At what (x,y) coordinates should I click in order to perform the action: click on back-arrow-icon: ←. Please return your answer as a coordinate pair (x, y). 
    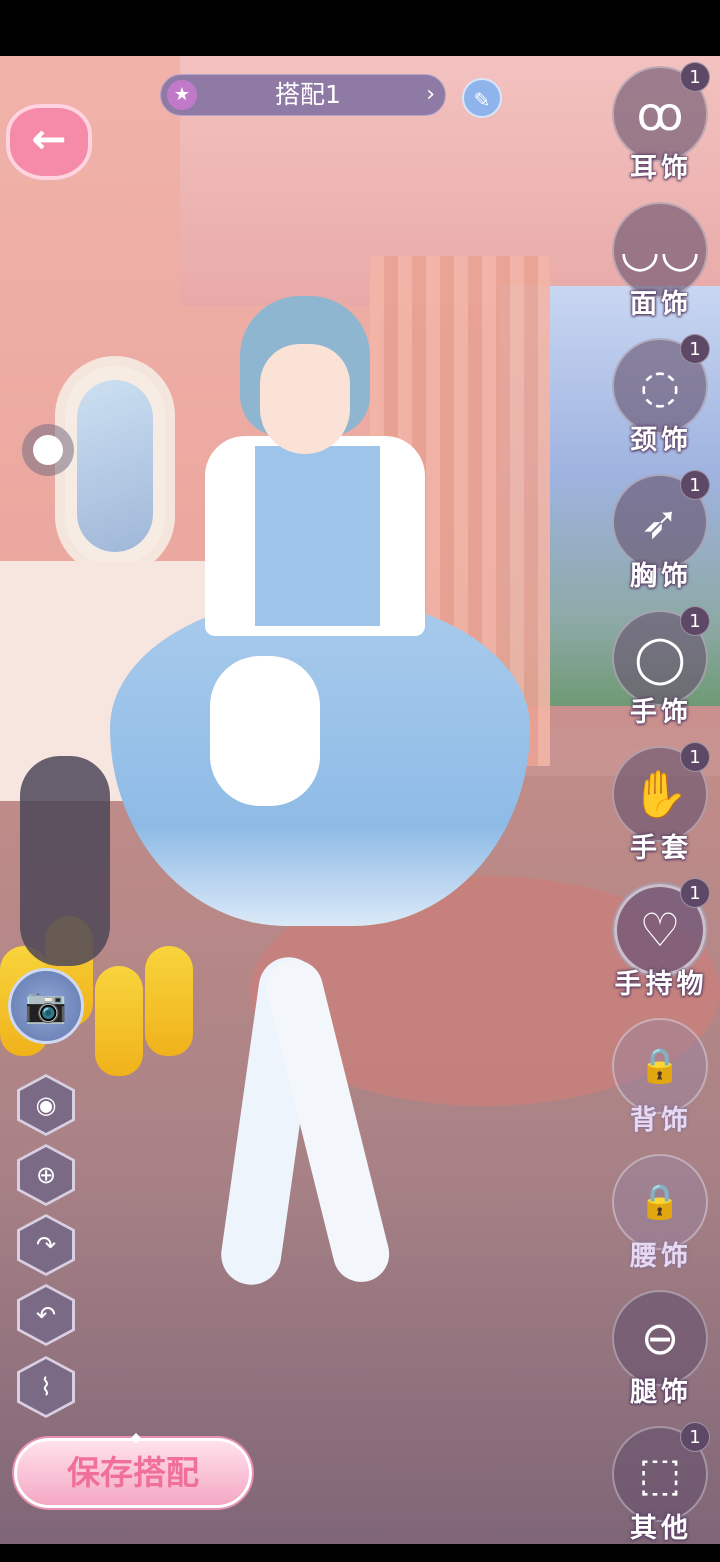
    Looking at the image, I should click on (49, 138).